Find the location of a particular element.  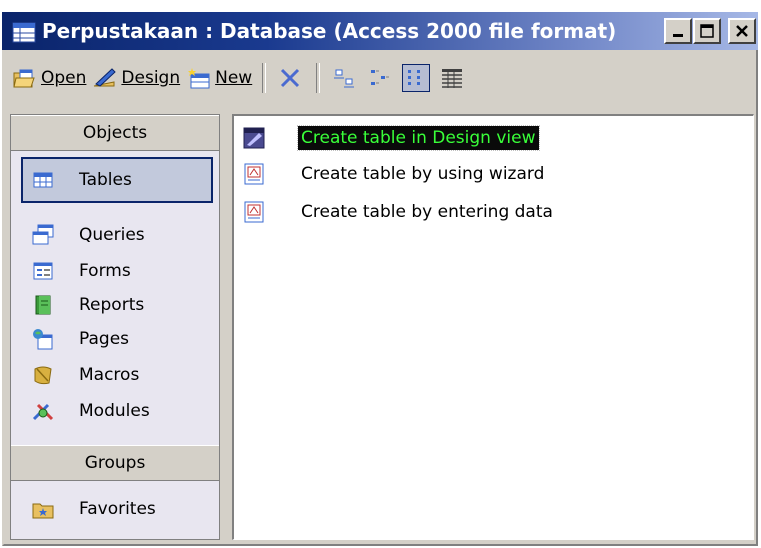

large-icons-icon is located at coordinates (344, 78).